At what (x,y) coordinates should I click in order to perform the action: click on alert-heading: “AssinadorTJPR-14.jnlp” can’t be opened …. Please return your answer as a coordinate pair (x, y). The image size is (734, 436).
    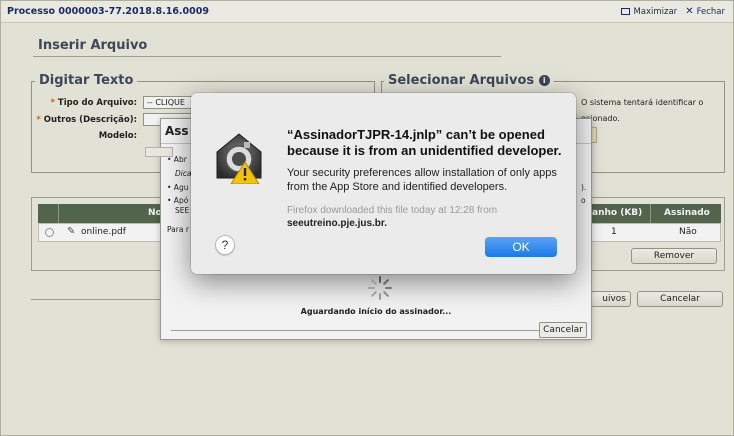
    Looking at the image, I should click on (424, 142).